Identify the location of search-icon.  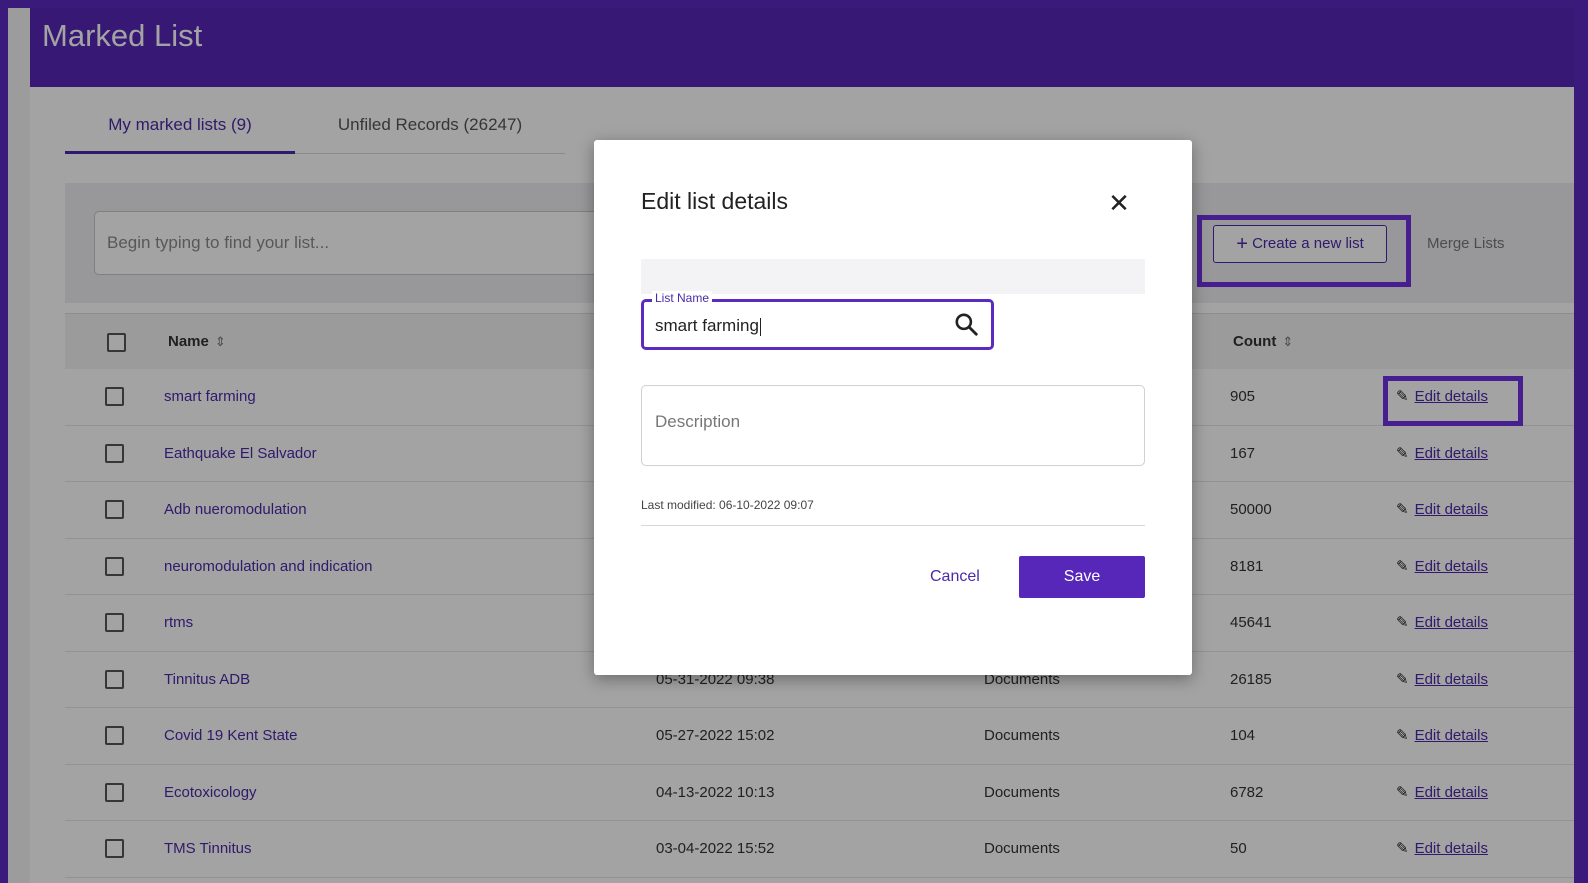
(966, 324).